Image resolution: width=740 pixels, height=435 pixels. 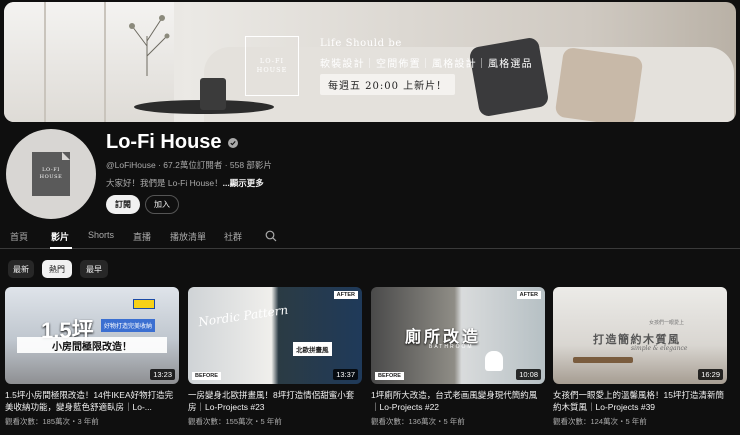 I want to click on thumbnail-table, so click(x=603, y=360).